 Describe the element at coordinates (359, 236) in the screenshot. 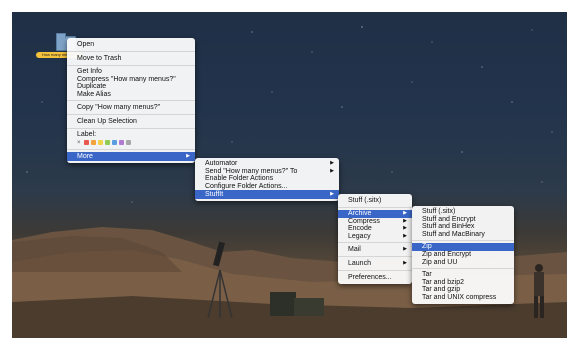

I see `menu-item-legacy-label: Legacy` at that location.